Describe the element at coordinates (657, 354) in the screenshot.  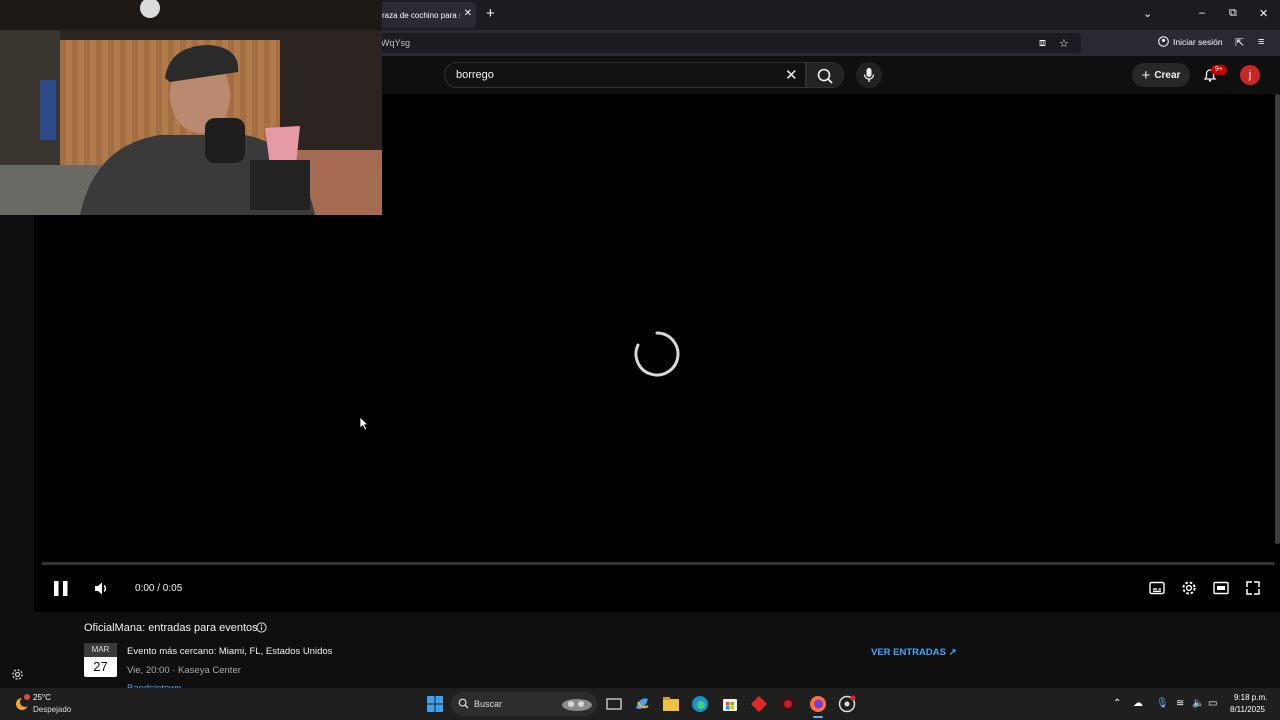
I see `loading-spinner-icon` at that location.